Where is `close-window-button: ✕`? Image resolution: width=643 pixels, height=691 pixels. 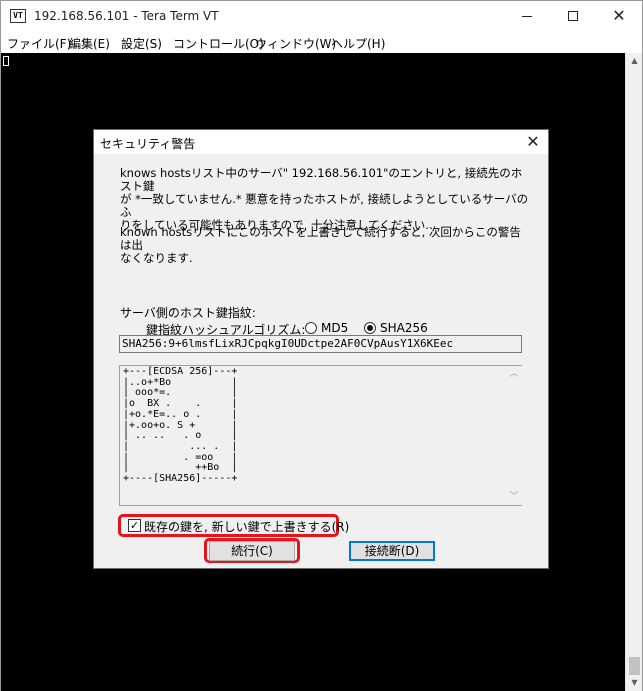
close-window-button: ✕ is located at coordinates (619, 16).